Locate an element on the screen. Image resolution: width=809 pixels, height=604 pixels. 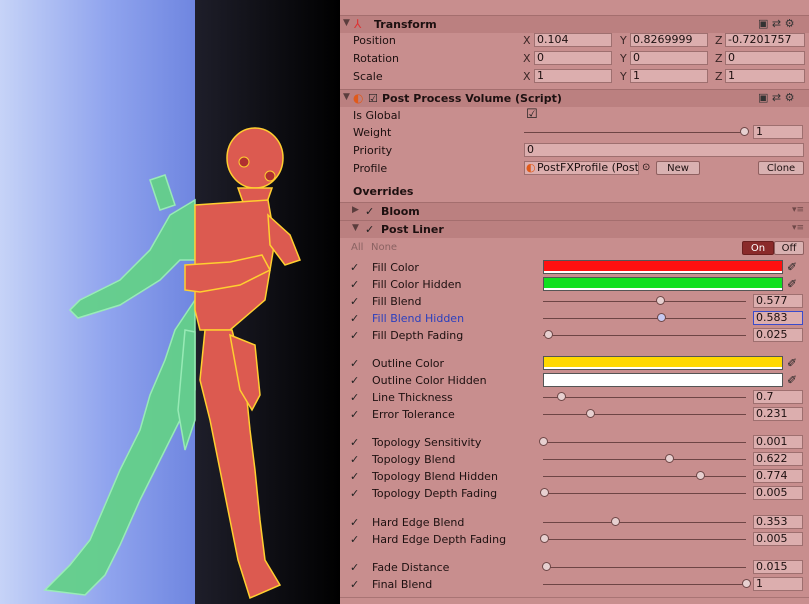
topology-depth-fading-slider-track is located at coordinates (644, 493).